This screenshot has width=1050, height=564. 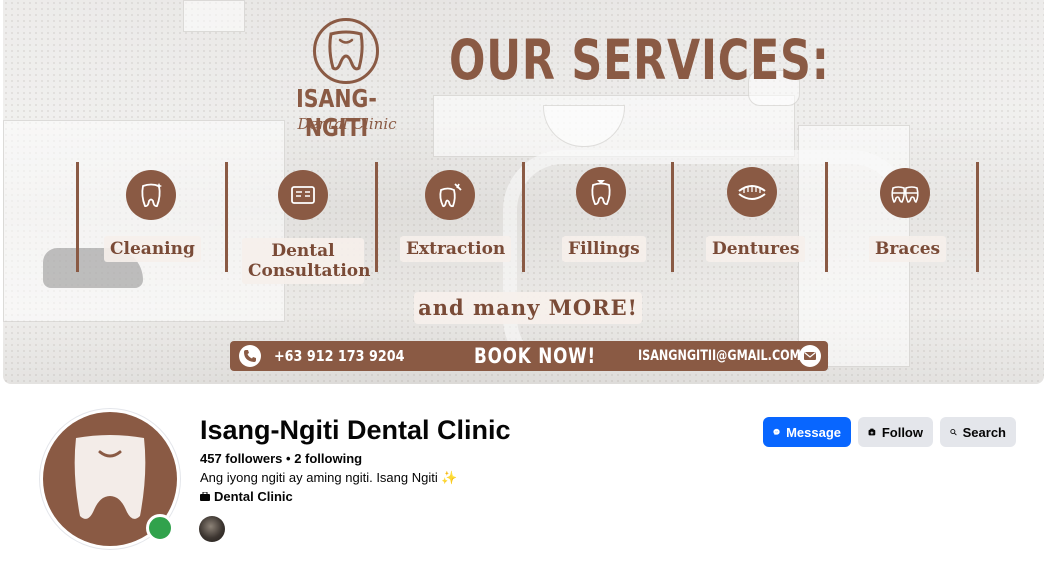 I want to click on messenger-icon, so click(x=776, y=432).